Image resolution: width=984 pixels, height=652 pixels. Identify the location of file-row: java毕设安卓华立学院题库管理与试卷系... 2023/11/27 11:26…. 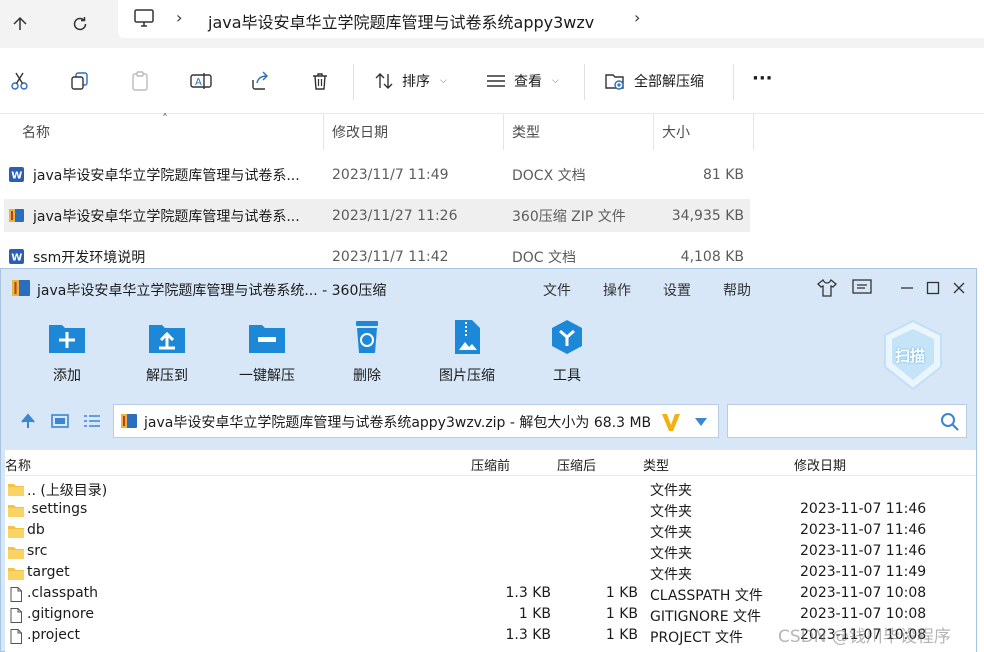
(377, 215).